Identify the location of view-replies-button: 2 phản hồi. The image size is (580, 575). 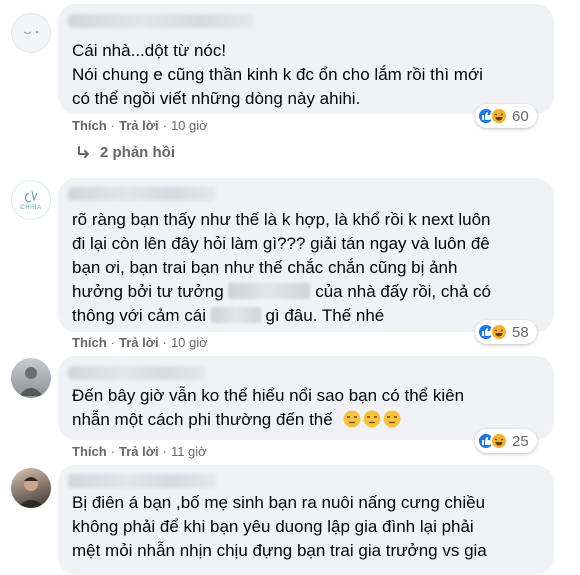
(125, 152).